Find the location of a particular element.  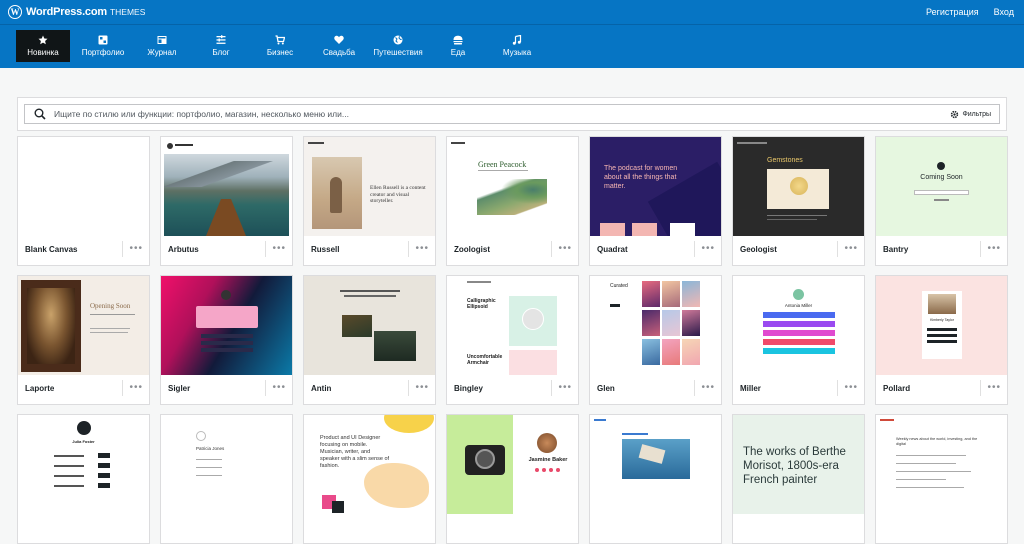

theme-name: Laporte is located at coordinates (40, 388).